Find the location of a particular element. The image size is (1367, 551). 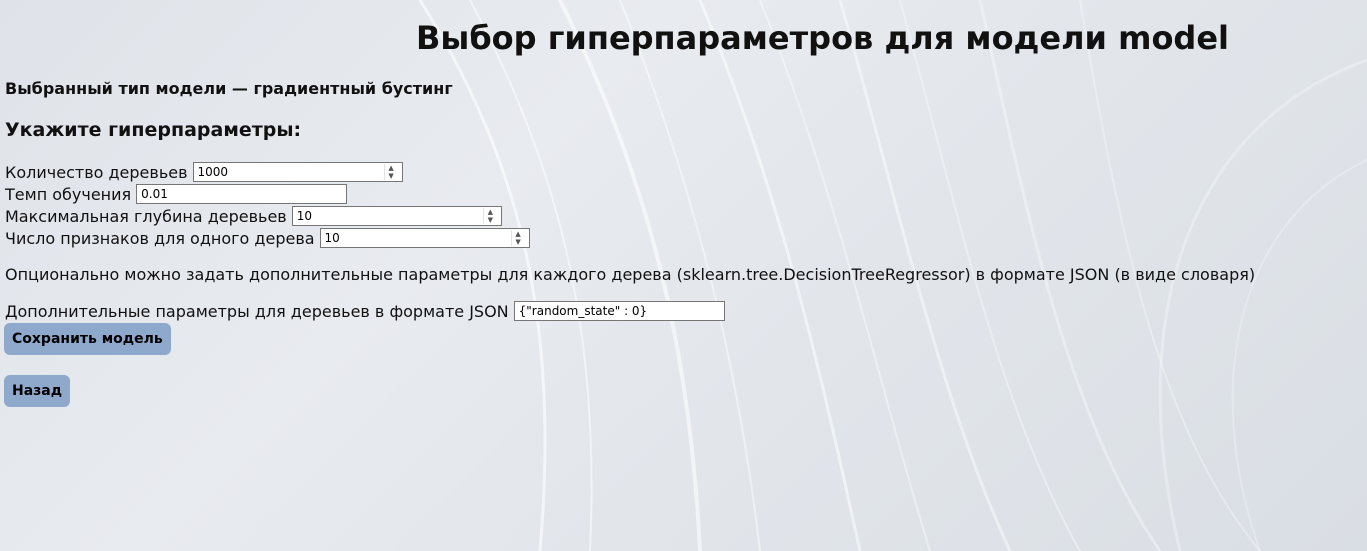

back-button: Назад is located at coordinates (37, 391).